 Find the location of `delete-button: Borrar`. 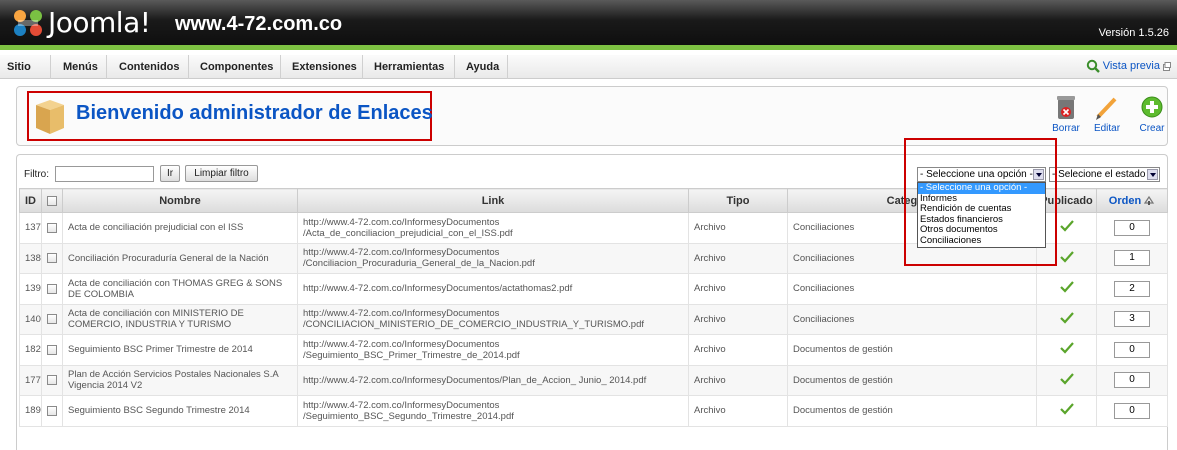

delete-button: Borrar is located at coordinates (1066, 114).